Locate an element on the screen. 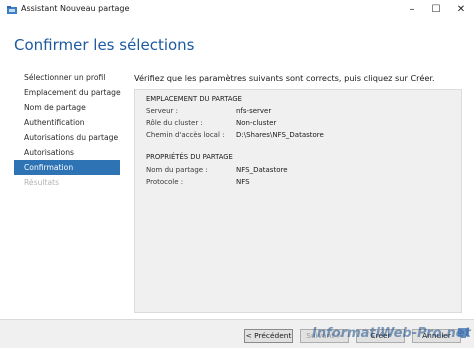 This screenshot has width=474, height=348. watermark-logo-icon is located at coordinates (463, 333).